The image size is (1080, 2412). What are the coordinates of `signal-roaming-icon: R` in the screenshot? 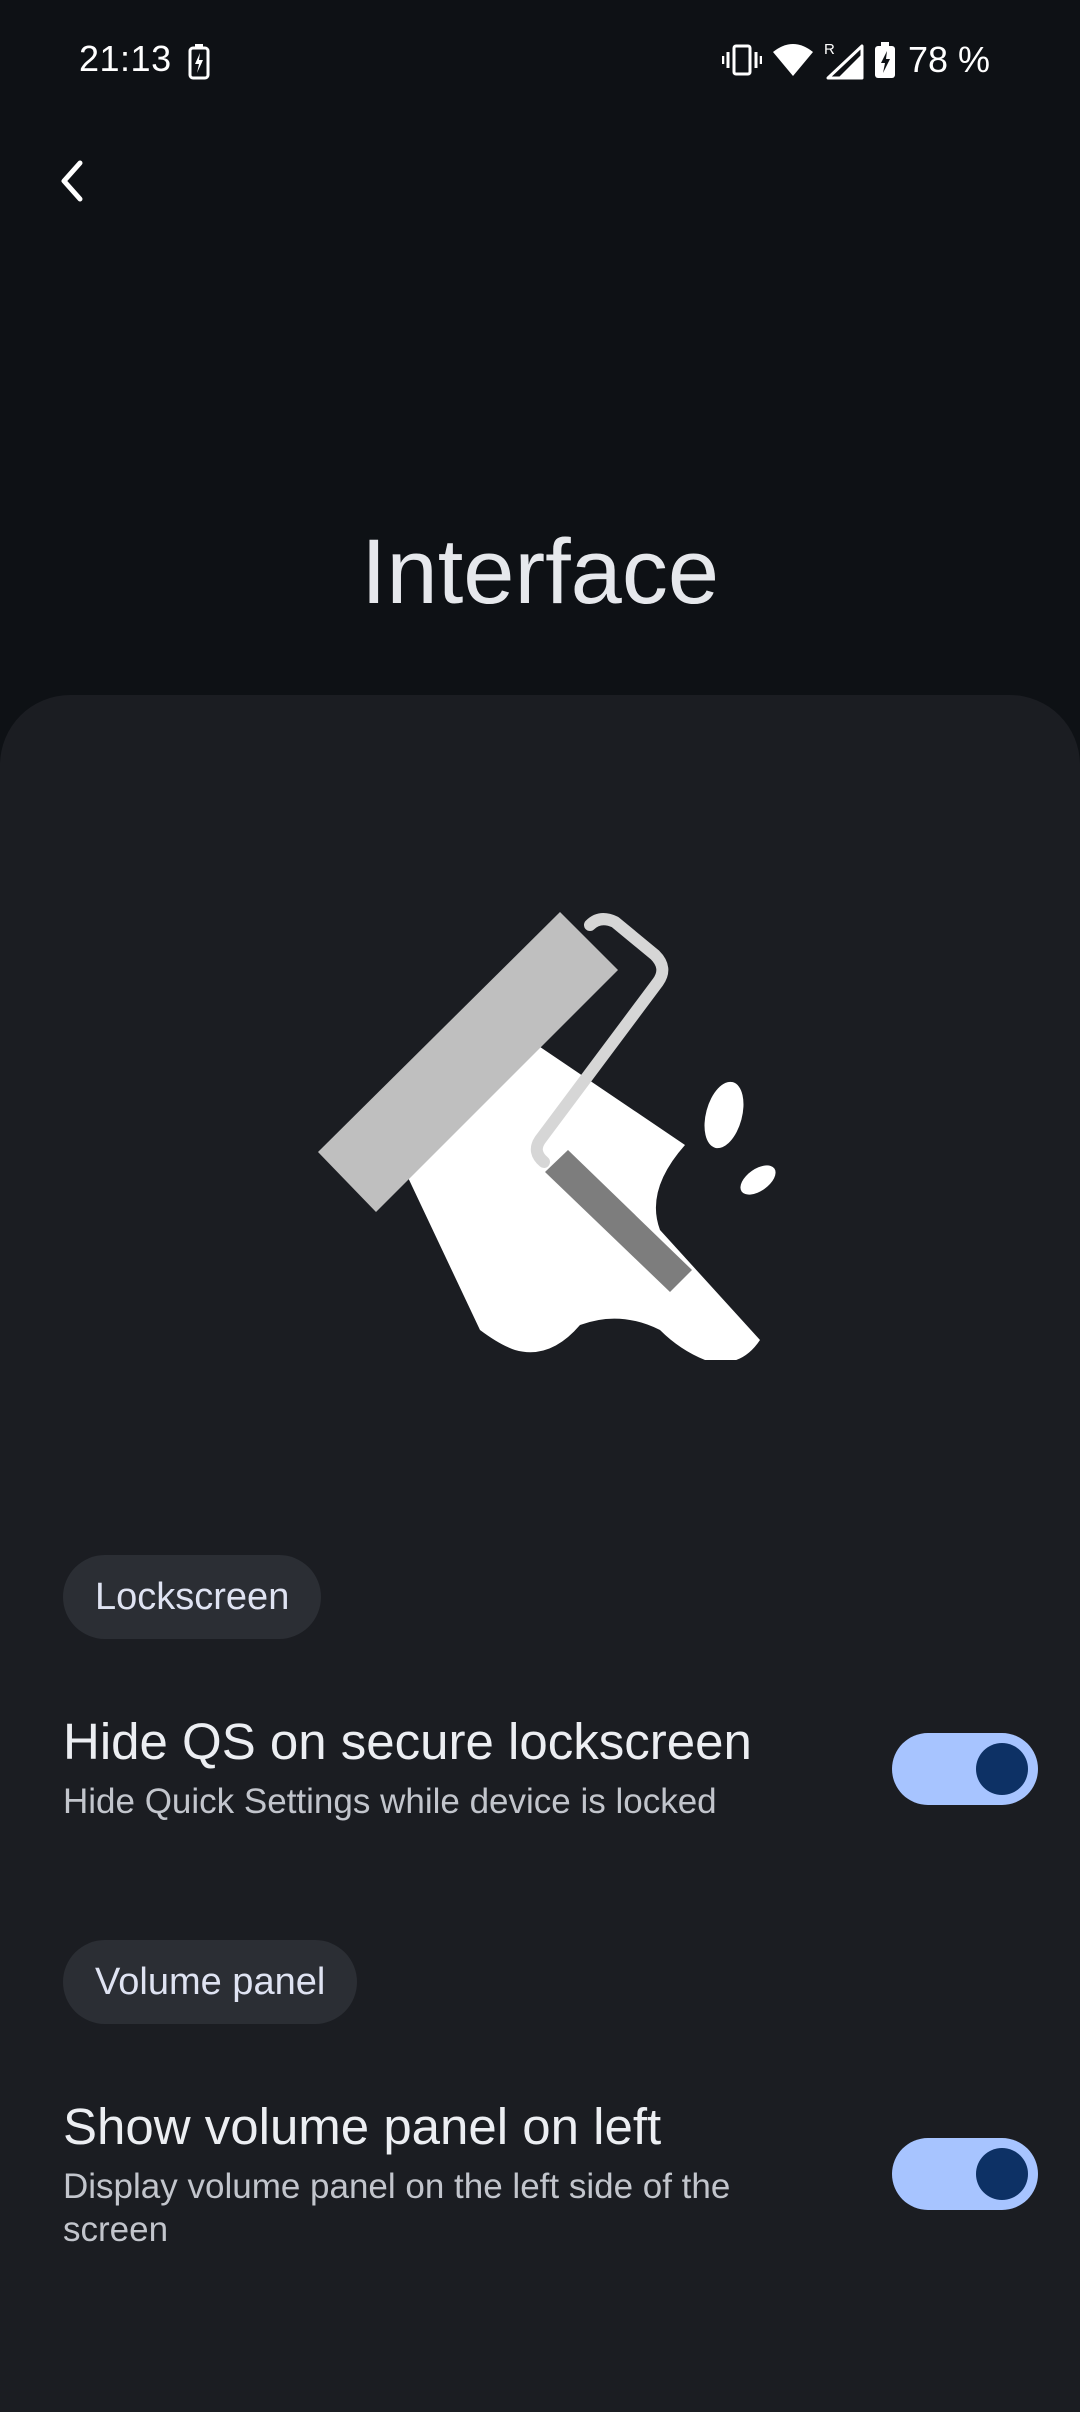 It's located at (844, 60).